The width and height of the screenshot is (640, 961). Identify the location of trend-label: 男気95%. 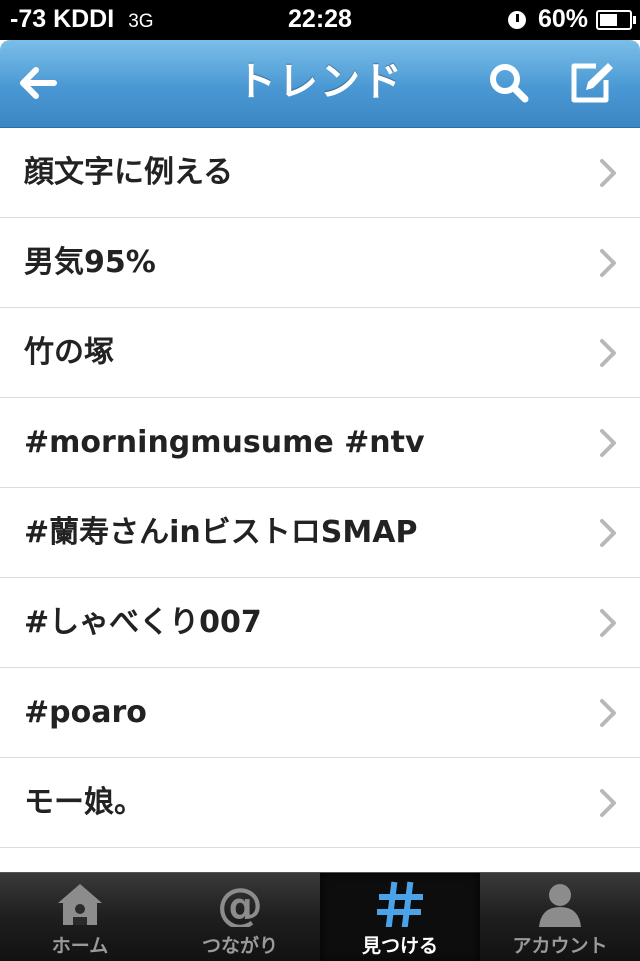
(90, 262).